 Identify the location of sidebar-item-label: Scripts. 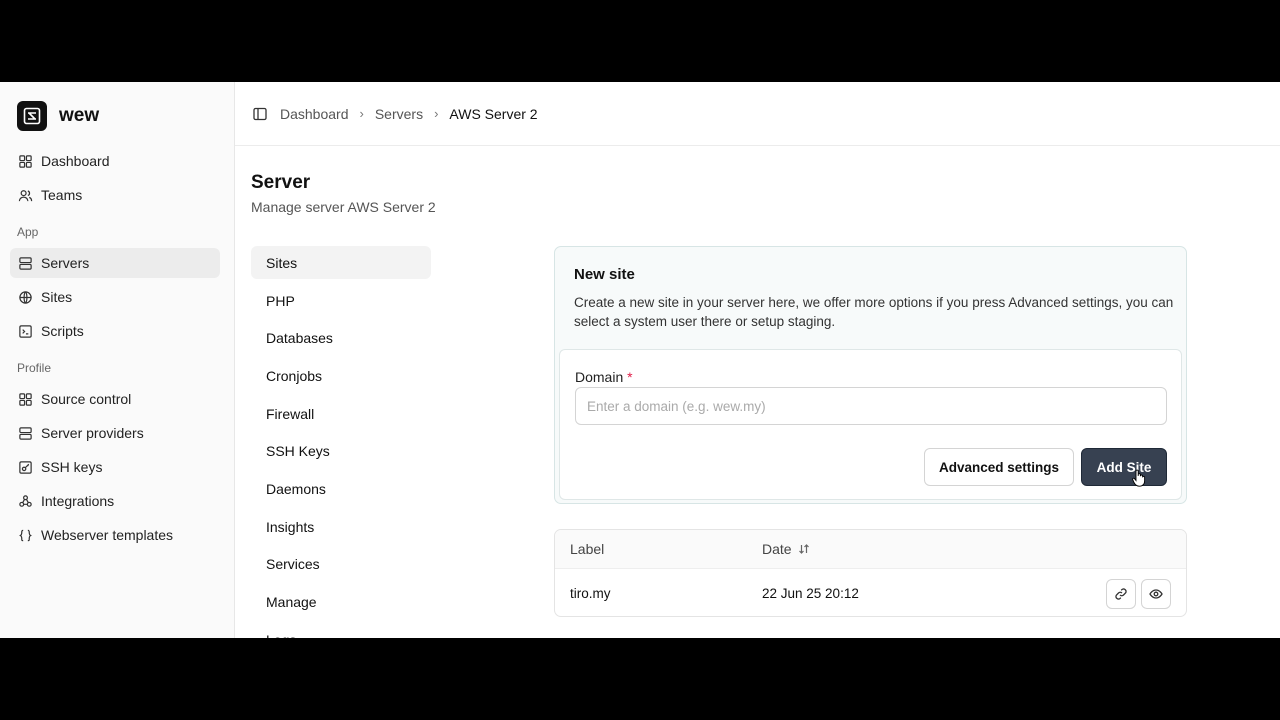
(62, 331).